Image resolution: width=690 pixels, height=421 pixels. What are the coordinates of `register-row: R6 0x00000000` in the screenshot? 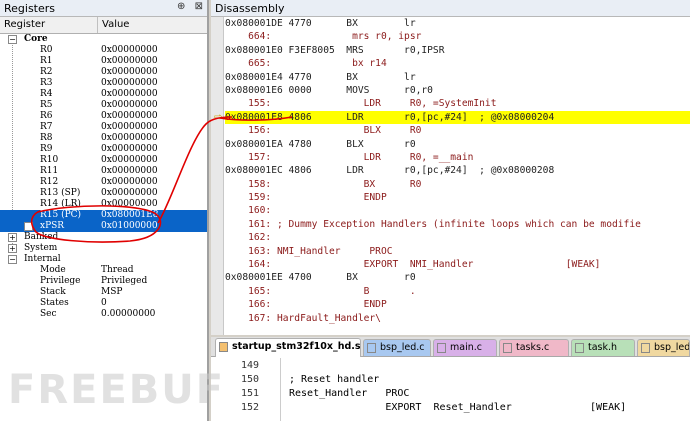 It's located at (103, 116).